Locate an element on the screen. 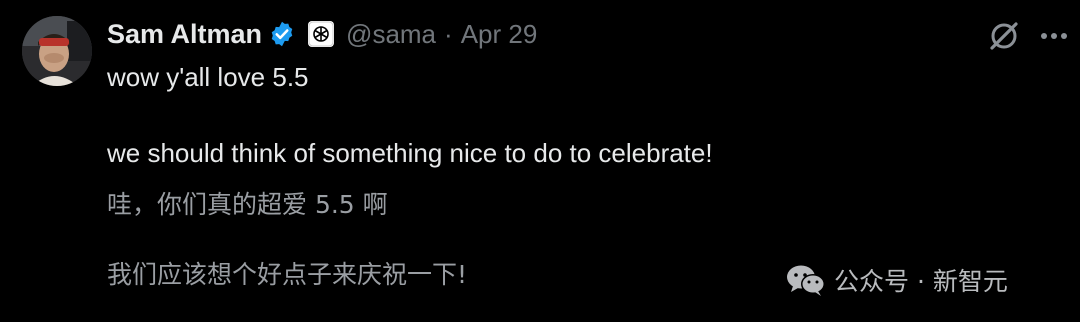 This screenshot has width=1080, height=322. grok-button is located at coordinates (1004, 36).